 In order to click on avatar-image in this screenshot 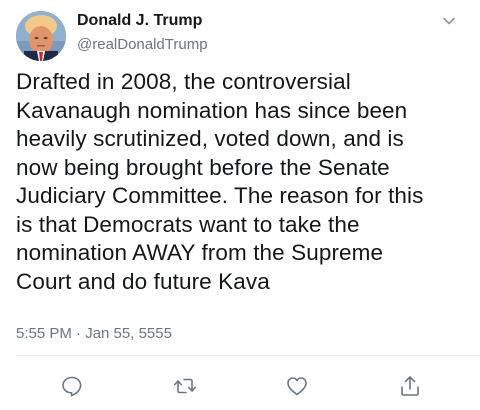, I will do `click(41, 36)`.